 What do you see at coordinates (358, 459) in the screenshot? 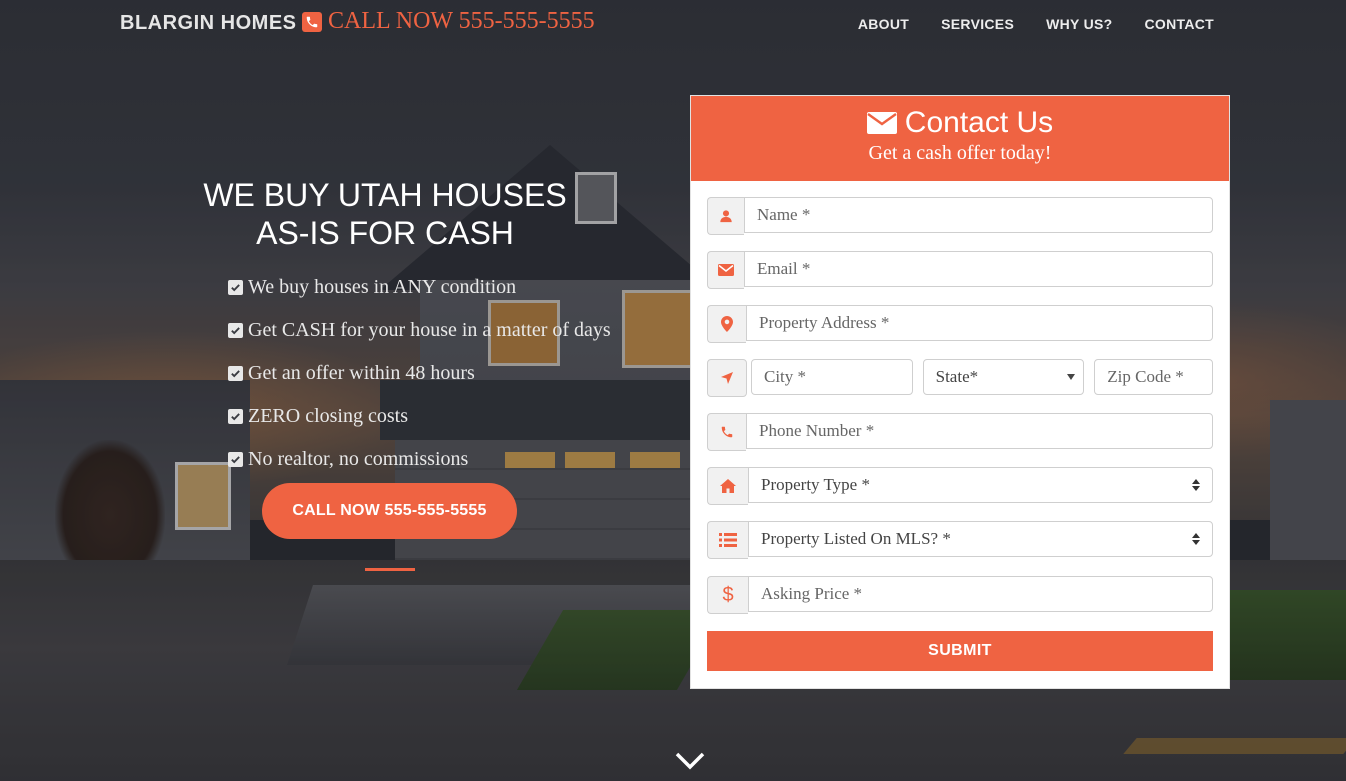
I see `feature-text: No realtor, no commissions` at bounding box center [358, 459].